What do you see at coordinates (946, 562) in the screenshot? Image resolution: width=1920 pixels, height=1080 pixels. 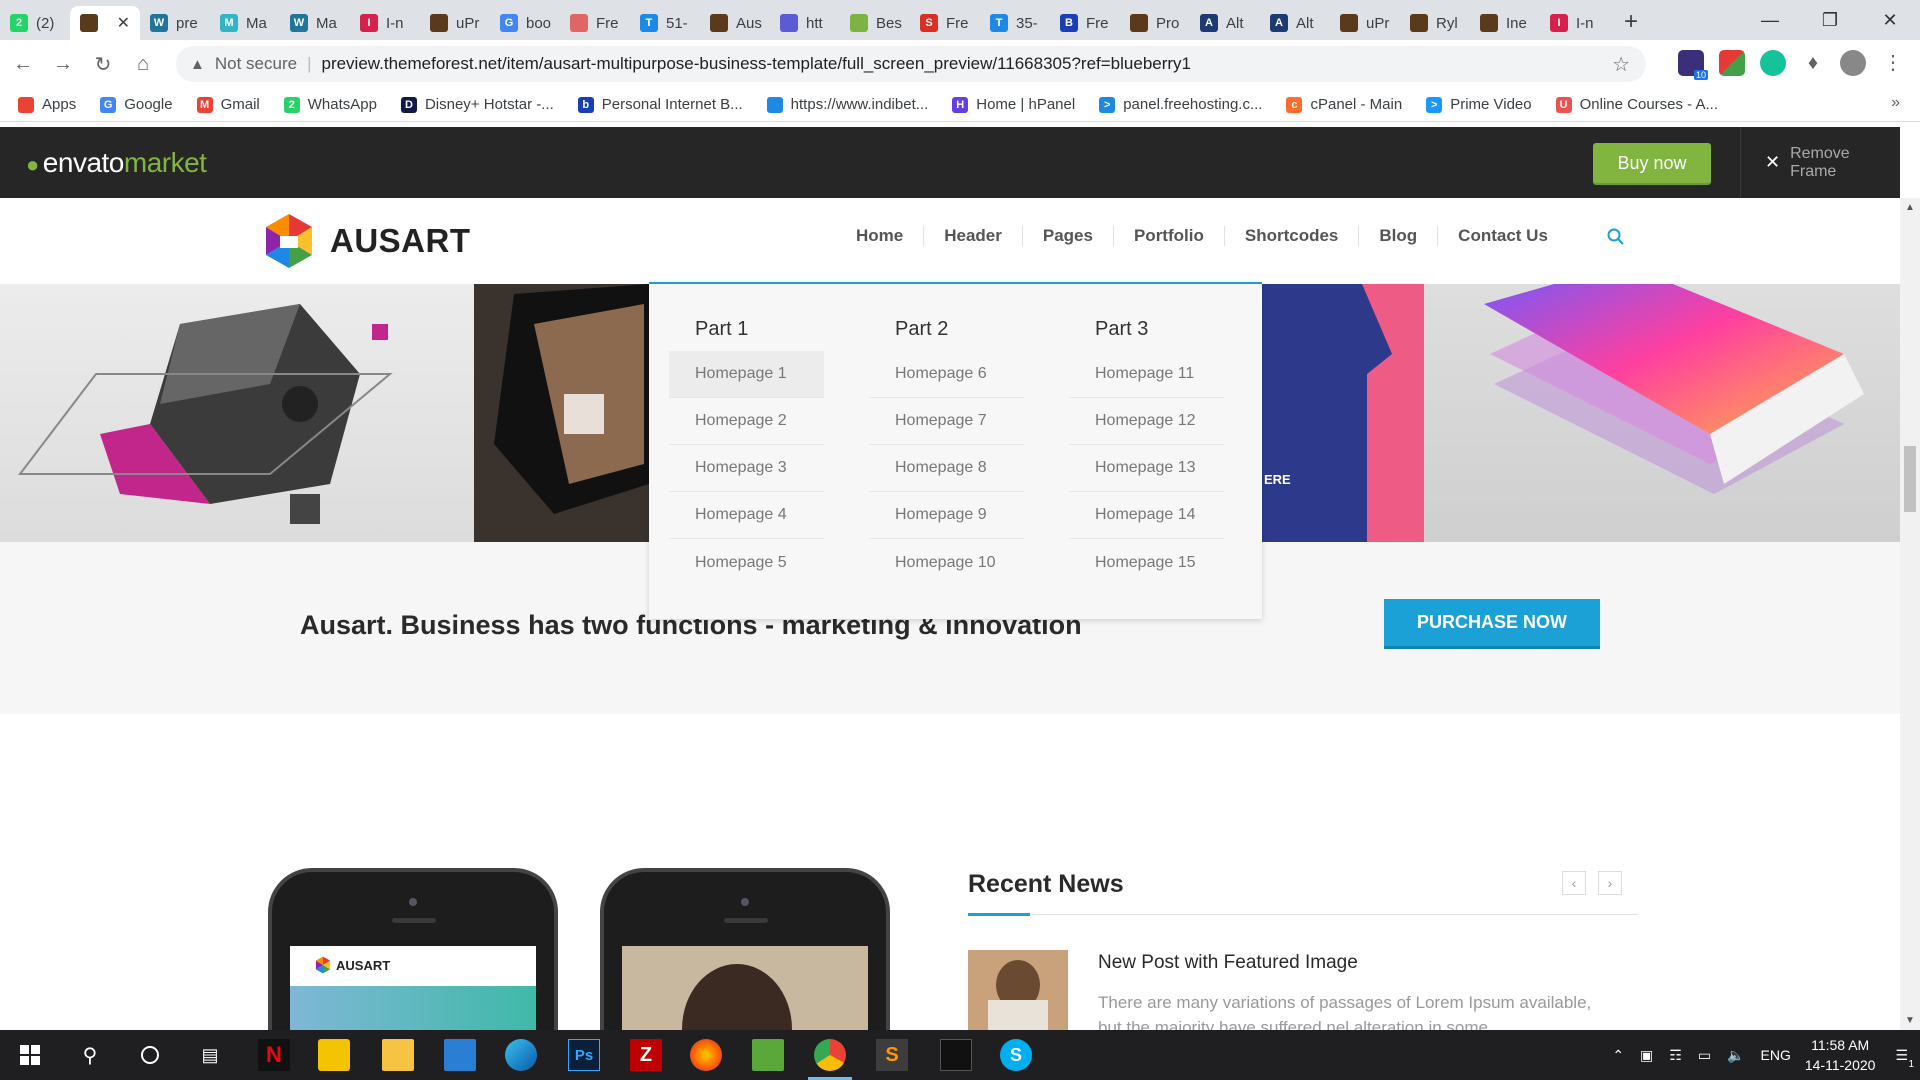 I see `megamenu-link: Homepage 10` at bounding box center [946, 562].